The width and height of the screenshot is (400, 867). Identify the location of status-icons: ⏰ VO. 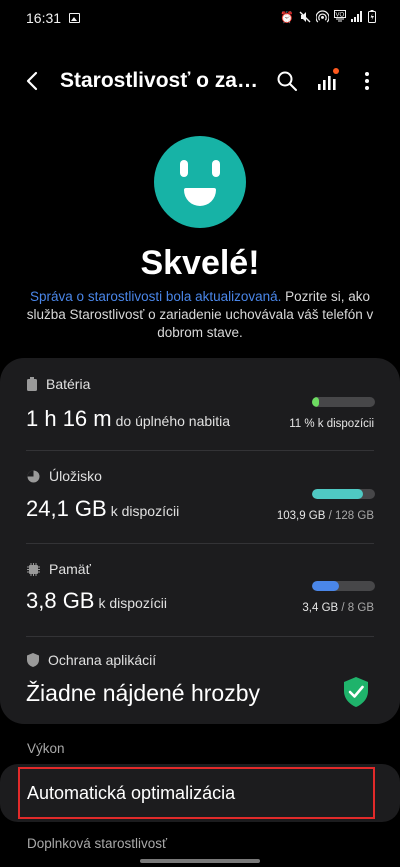
(328, 18).